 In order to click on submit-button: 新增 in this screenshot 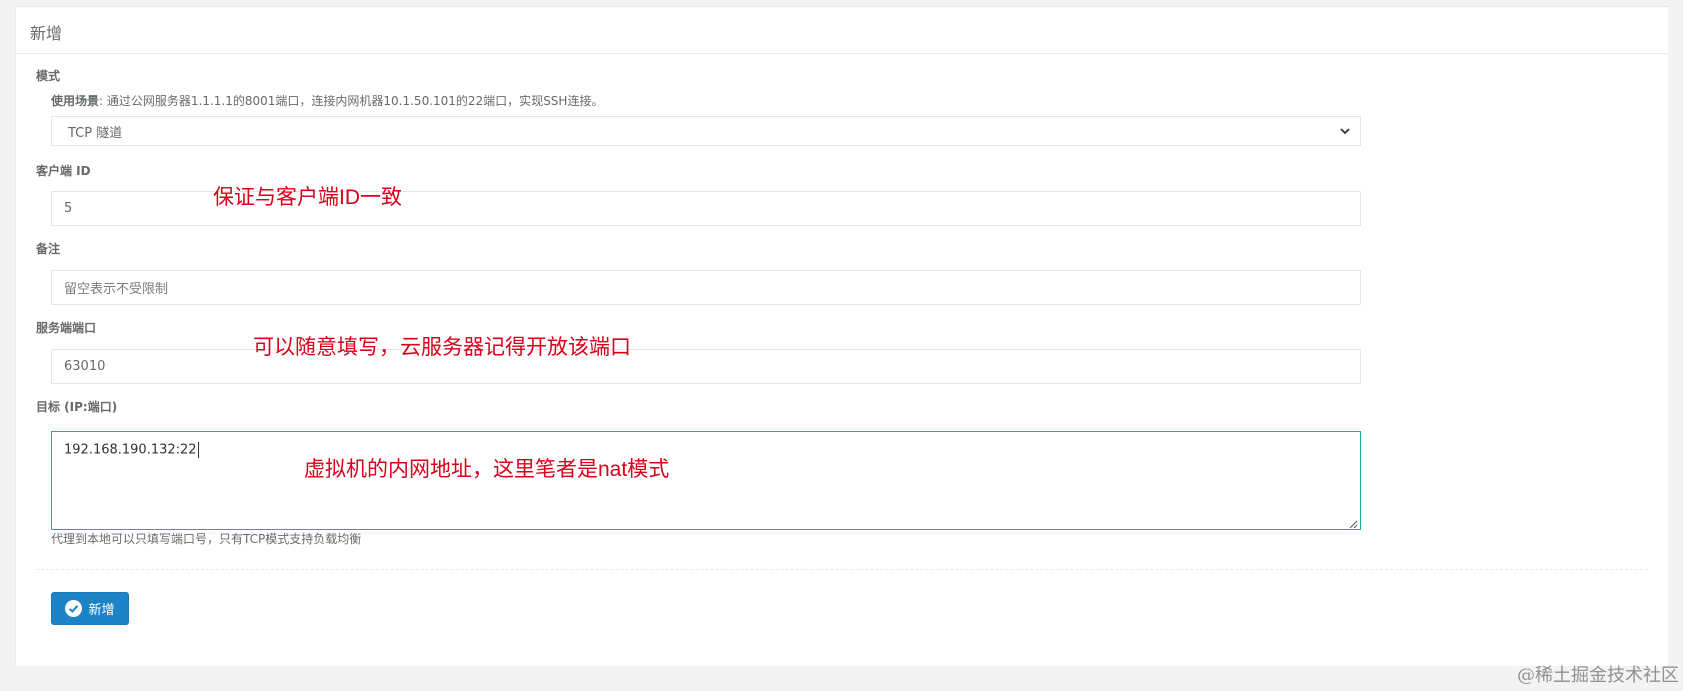, I will do `click(90, 608)`.